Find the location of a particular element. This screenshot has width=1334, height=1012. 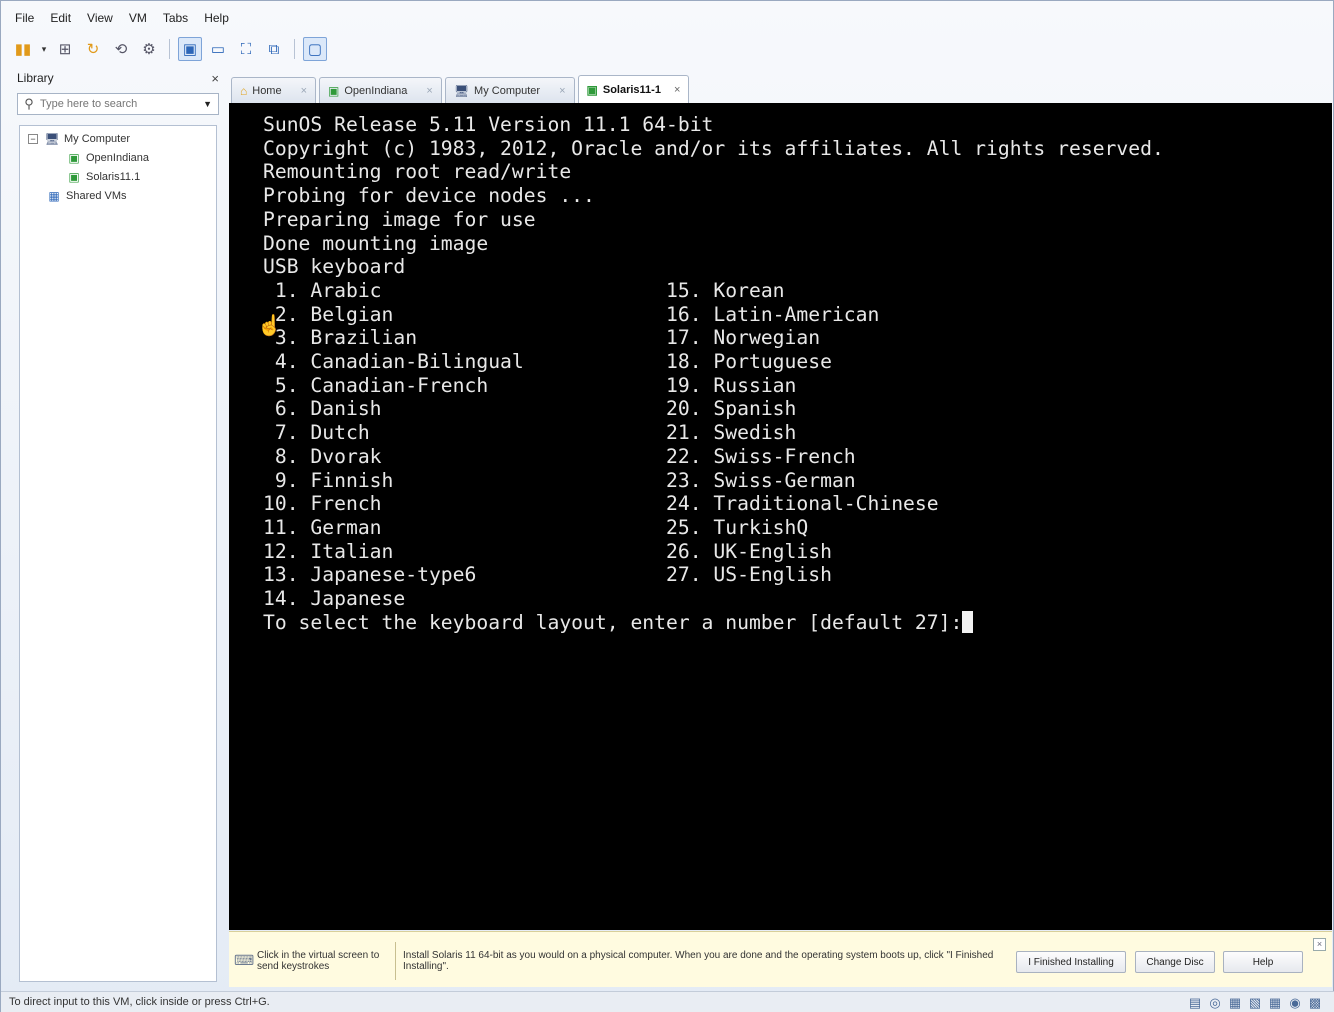

tree-item-solaris: ▣ Solaris11.1 is located at coordinates (103, 177).